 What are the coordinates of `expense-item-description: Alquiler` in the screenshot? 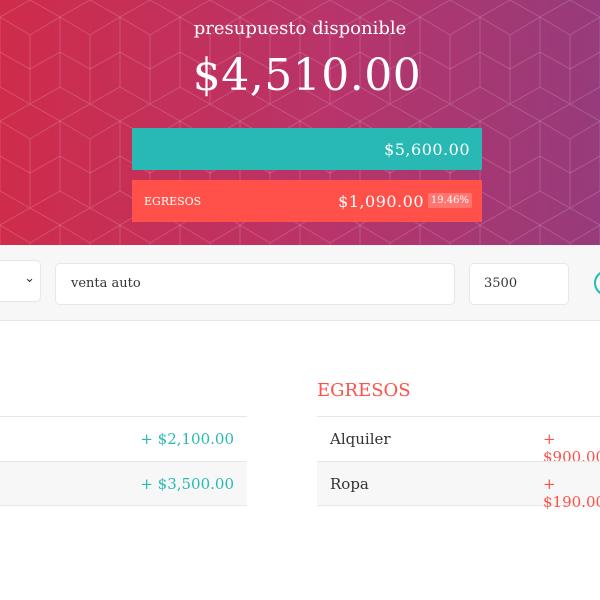 It's located at (360, 439).